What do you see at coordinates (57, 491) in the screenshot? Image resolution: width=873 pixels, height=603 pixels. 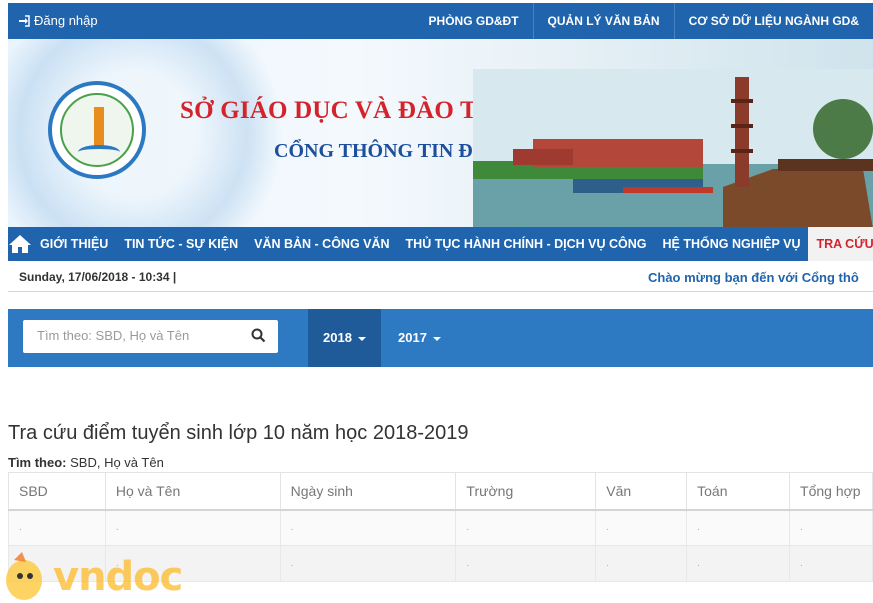 I see `col-sbd: SBD` at bounding box center [57, 491].